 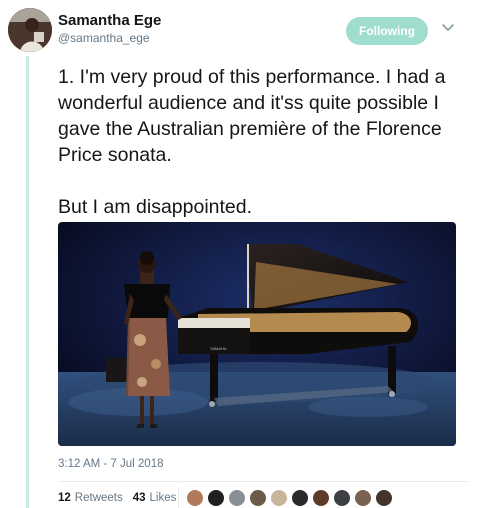 I want to click on retweets-stat: 12 Retweets, so click(x=90, y=498).